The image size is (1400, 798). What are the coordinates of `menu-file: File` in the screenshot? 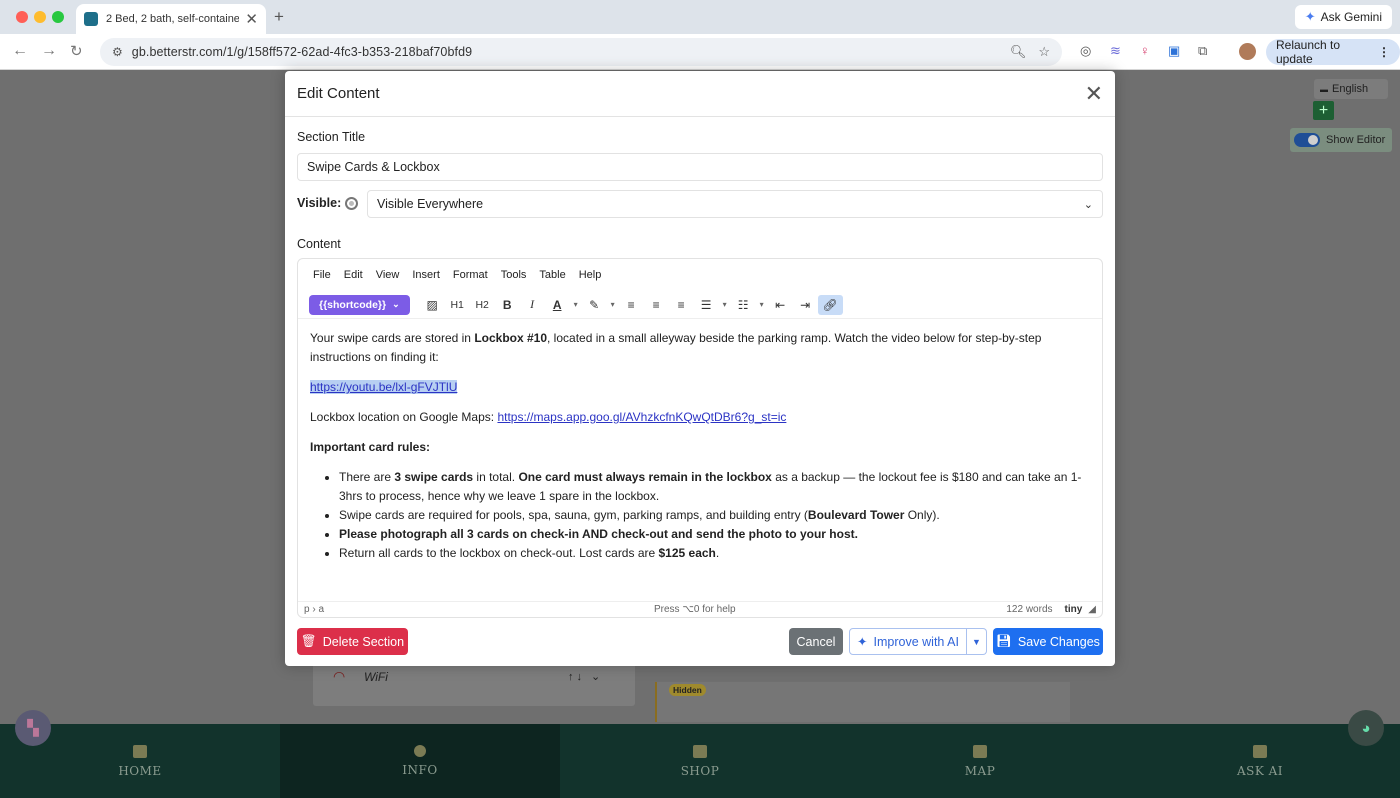 It's located at (322, 275).